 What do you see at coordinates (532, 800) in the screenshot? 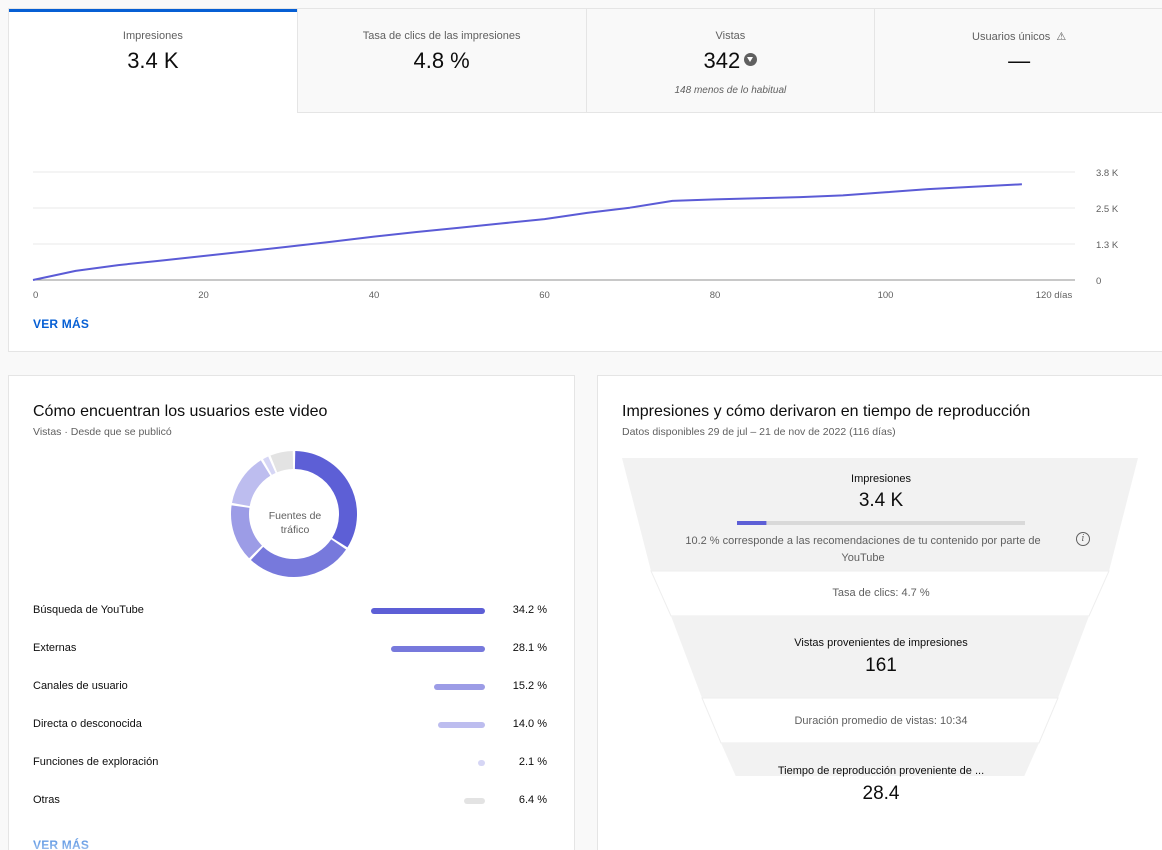
I see `traffic-source-percent: 6.4 %` at bounding box center [532, 800].